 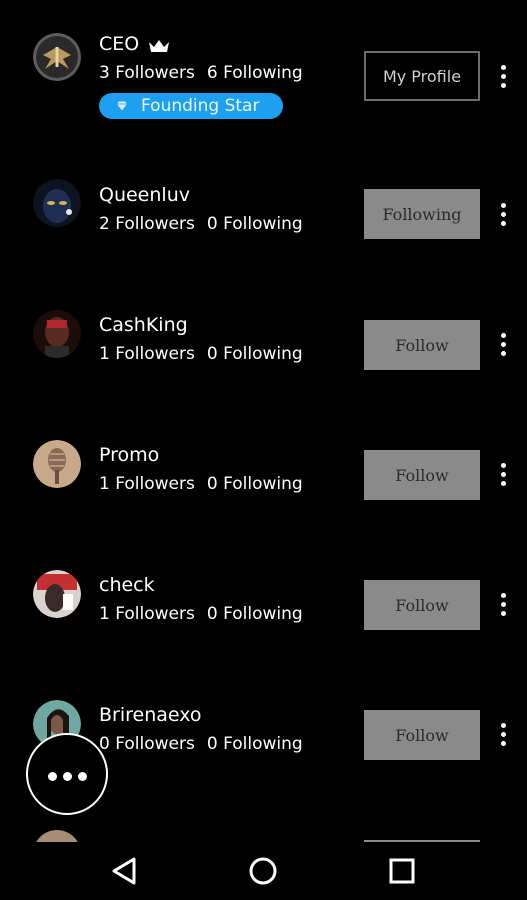 I want to click on followers-count: 2 Followers, so click(x=147, y=224).